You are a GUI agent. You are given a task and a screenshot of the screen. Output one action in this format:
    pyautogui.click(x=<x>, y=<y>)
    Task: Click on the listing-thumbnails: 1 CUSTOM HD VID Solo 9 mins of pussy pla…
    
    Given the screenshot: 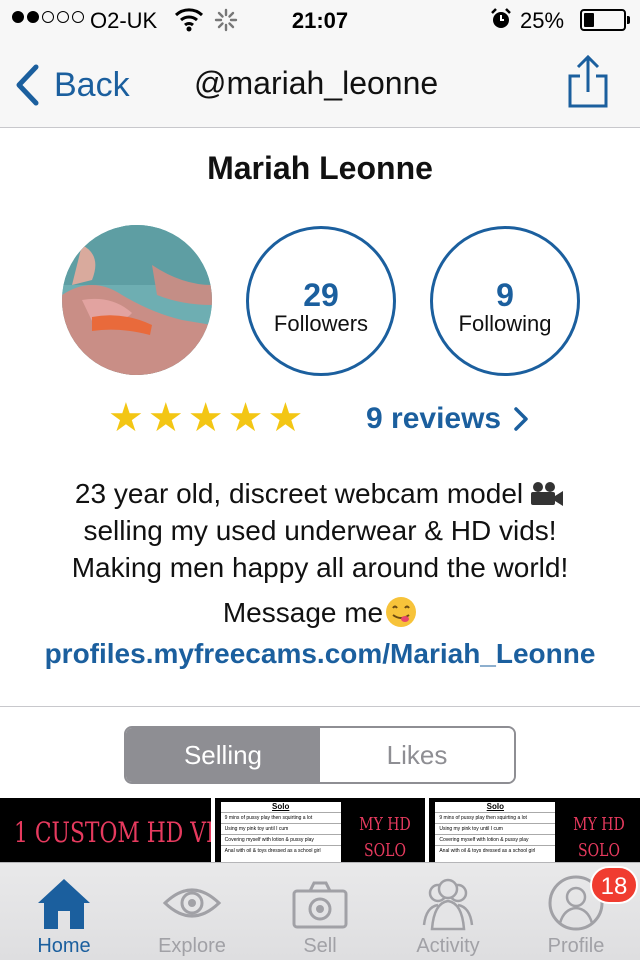 What is the action you would take?
    pyautogui.click(x=320, y=834)
    